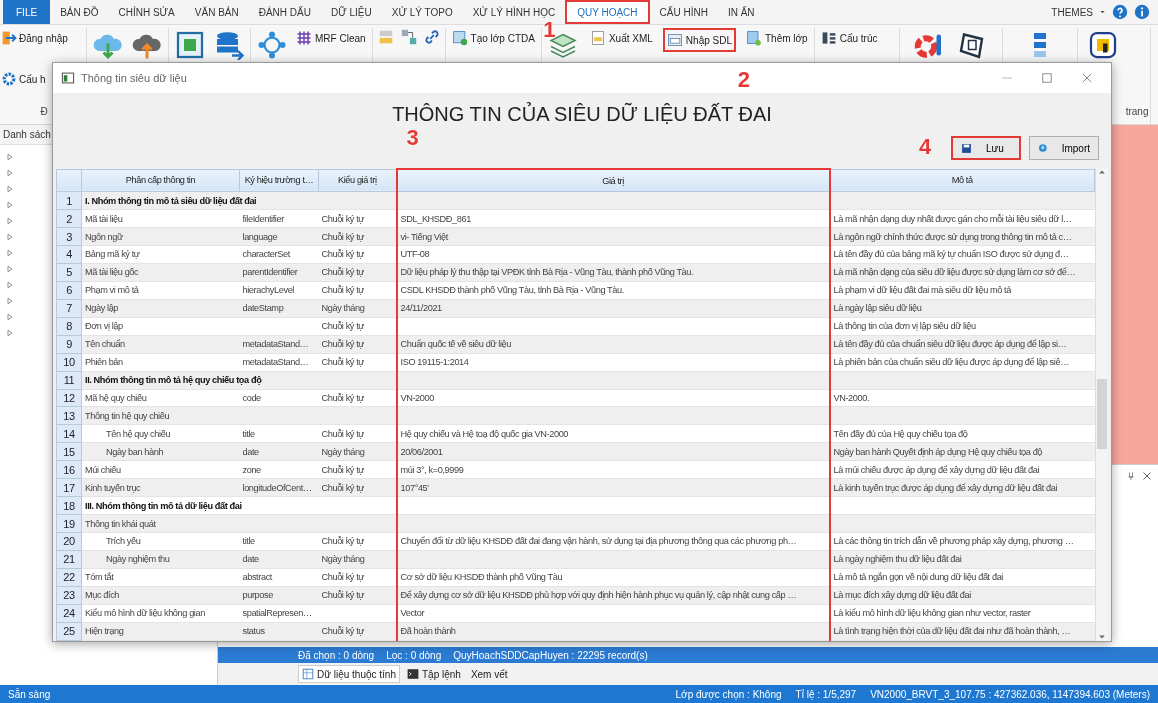  Describe the element at coordinates (493, 38) in the screenshot. I see `ribbon-button: Tạo lớp CTDA` at that location.